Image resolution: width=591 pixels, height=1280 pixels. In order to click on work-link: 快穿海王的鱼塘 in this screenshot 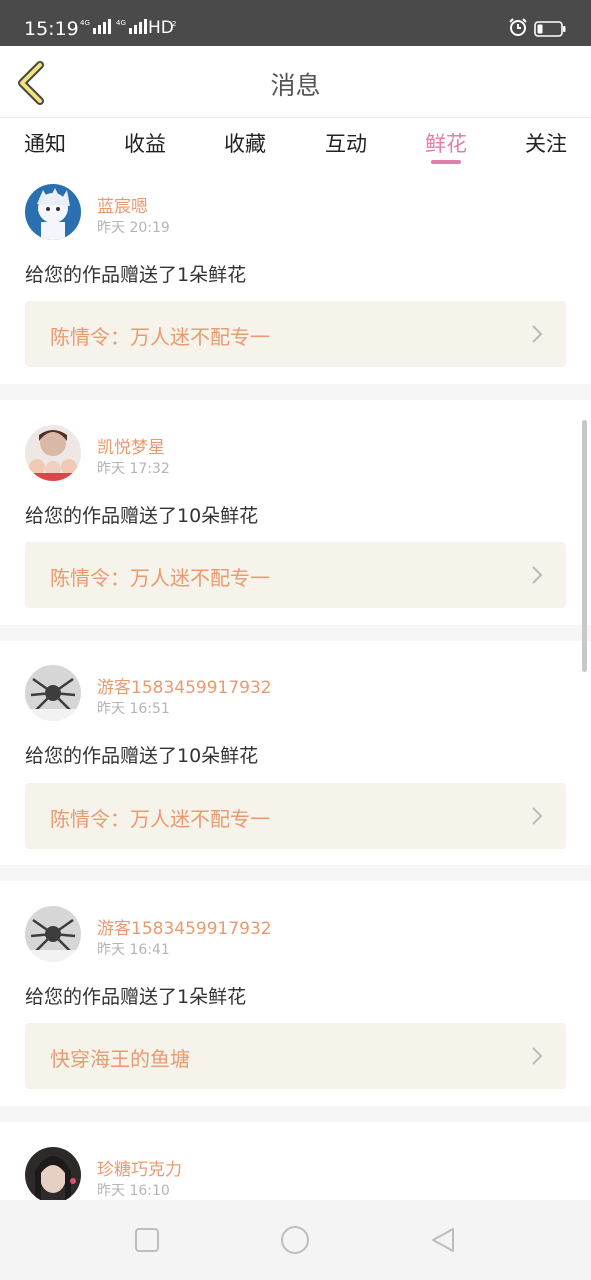, I will do `click(295, 1056)`.